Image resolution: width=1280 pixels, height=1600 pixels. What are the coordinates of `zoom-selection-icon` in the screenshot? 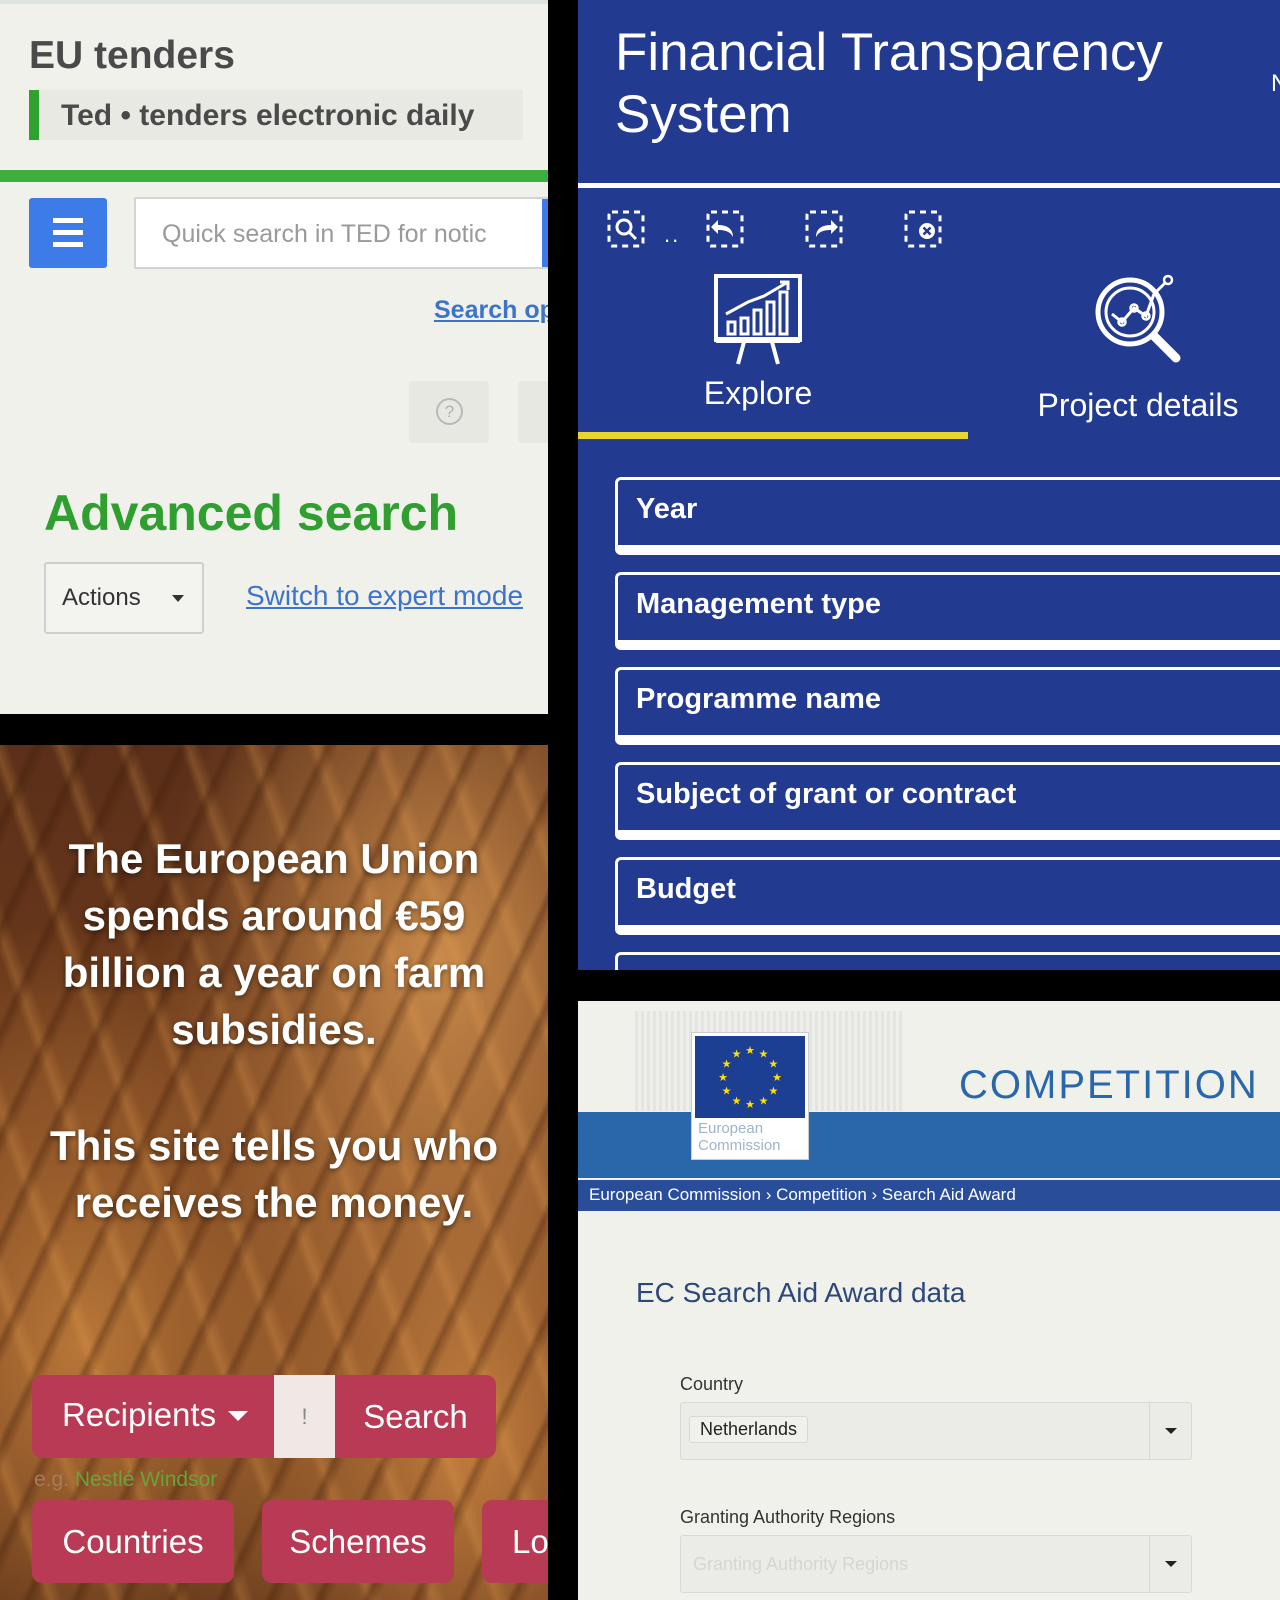 It's located at (626, 229).